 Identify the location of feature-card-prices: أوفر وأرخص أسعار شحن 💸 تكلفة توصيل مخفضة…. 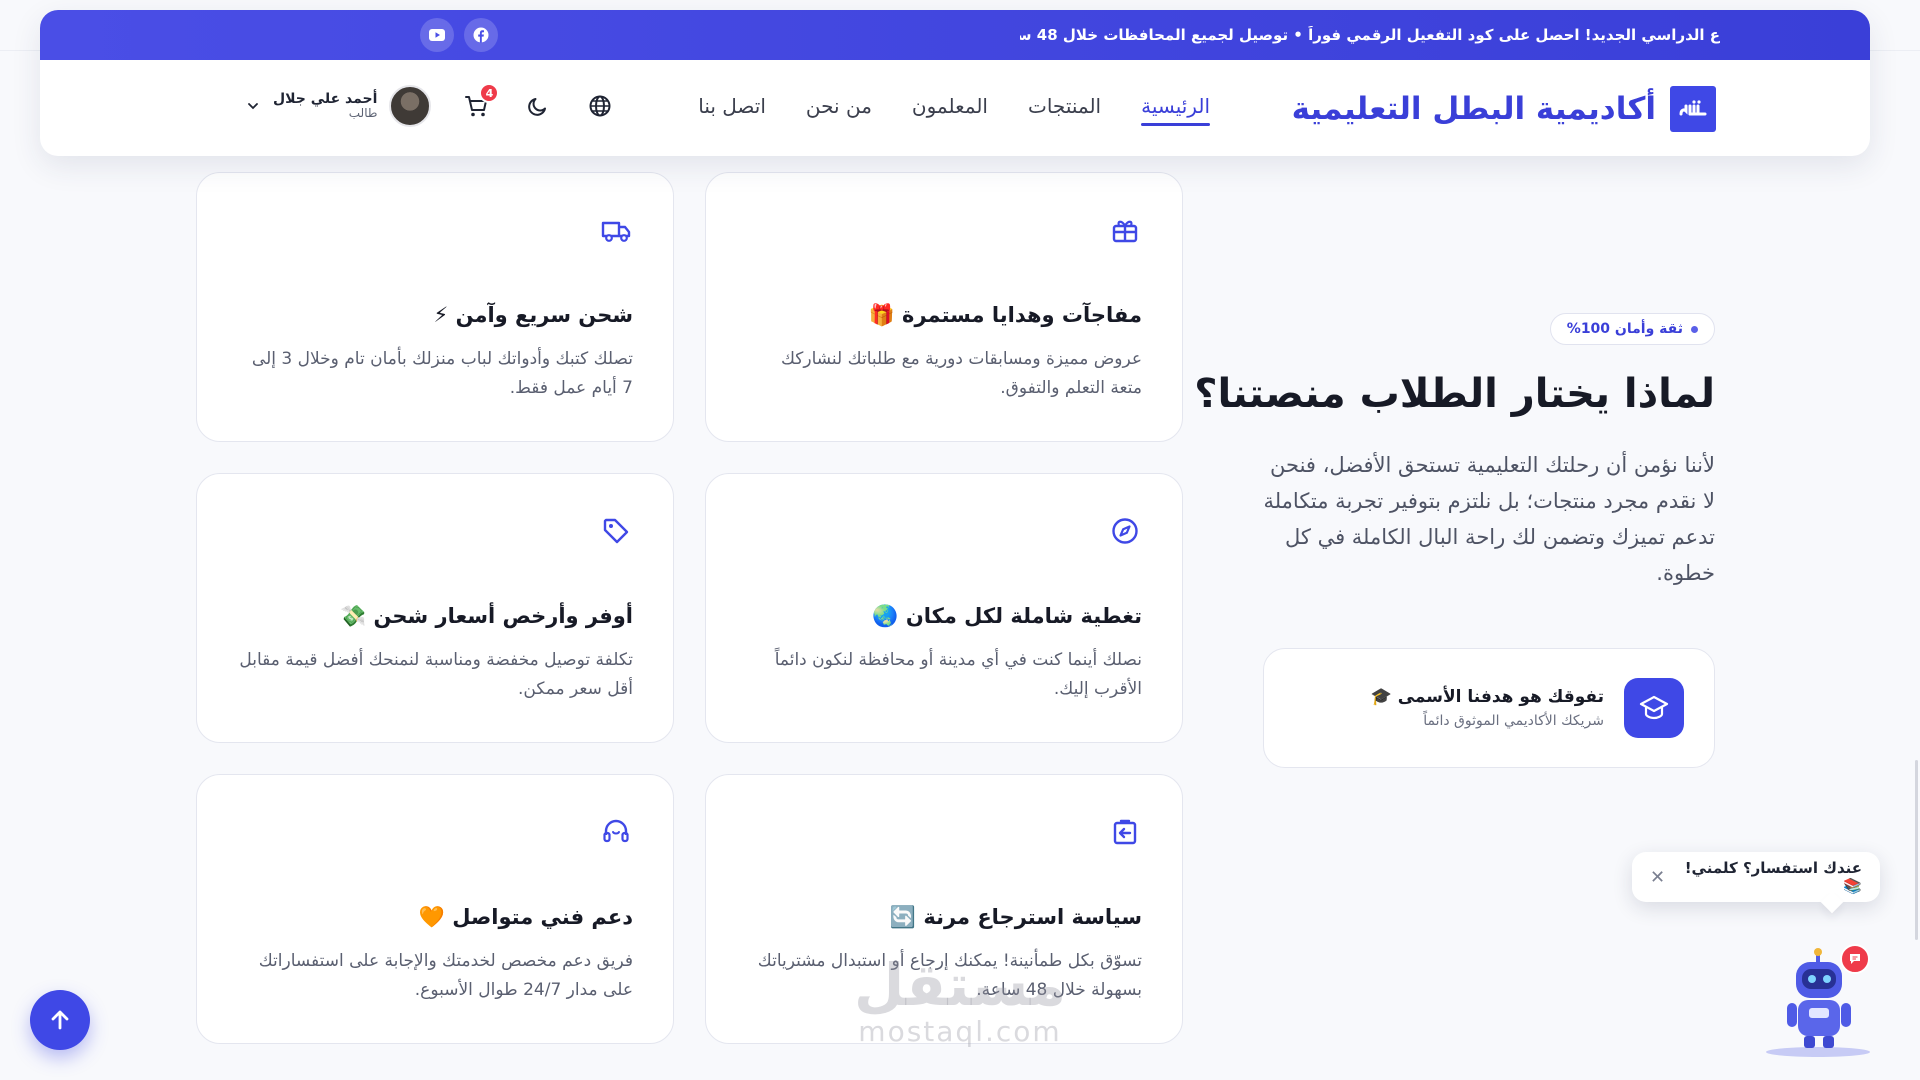
(435, 608).